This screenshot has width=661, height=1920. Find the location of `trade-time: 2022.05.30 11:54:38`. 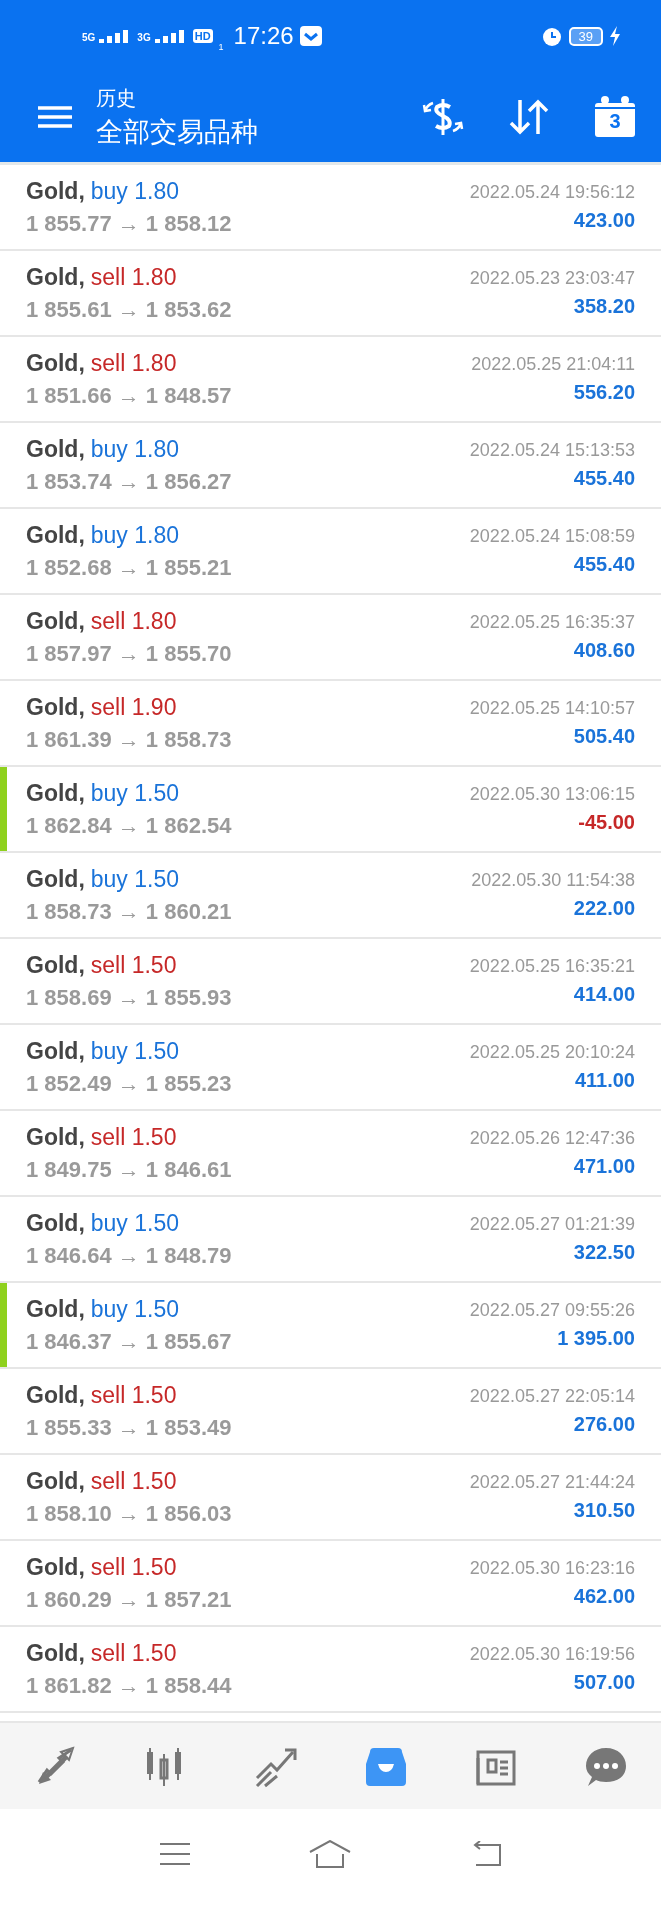

trade-time: 2022.05.30 11:54:38 is located at coordinates (553, 880).